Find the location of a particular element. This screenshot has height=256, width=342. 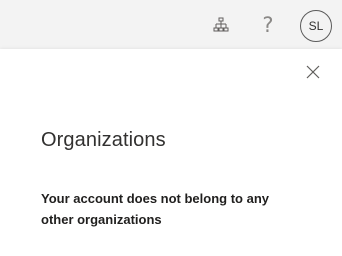

org-chart-glyph is located at coordinates (221, 24).